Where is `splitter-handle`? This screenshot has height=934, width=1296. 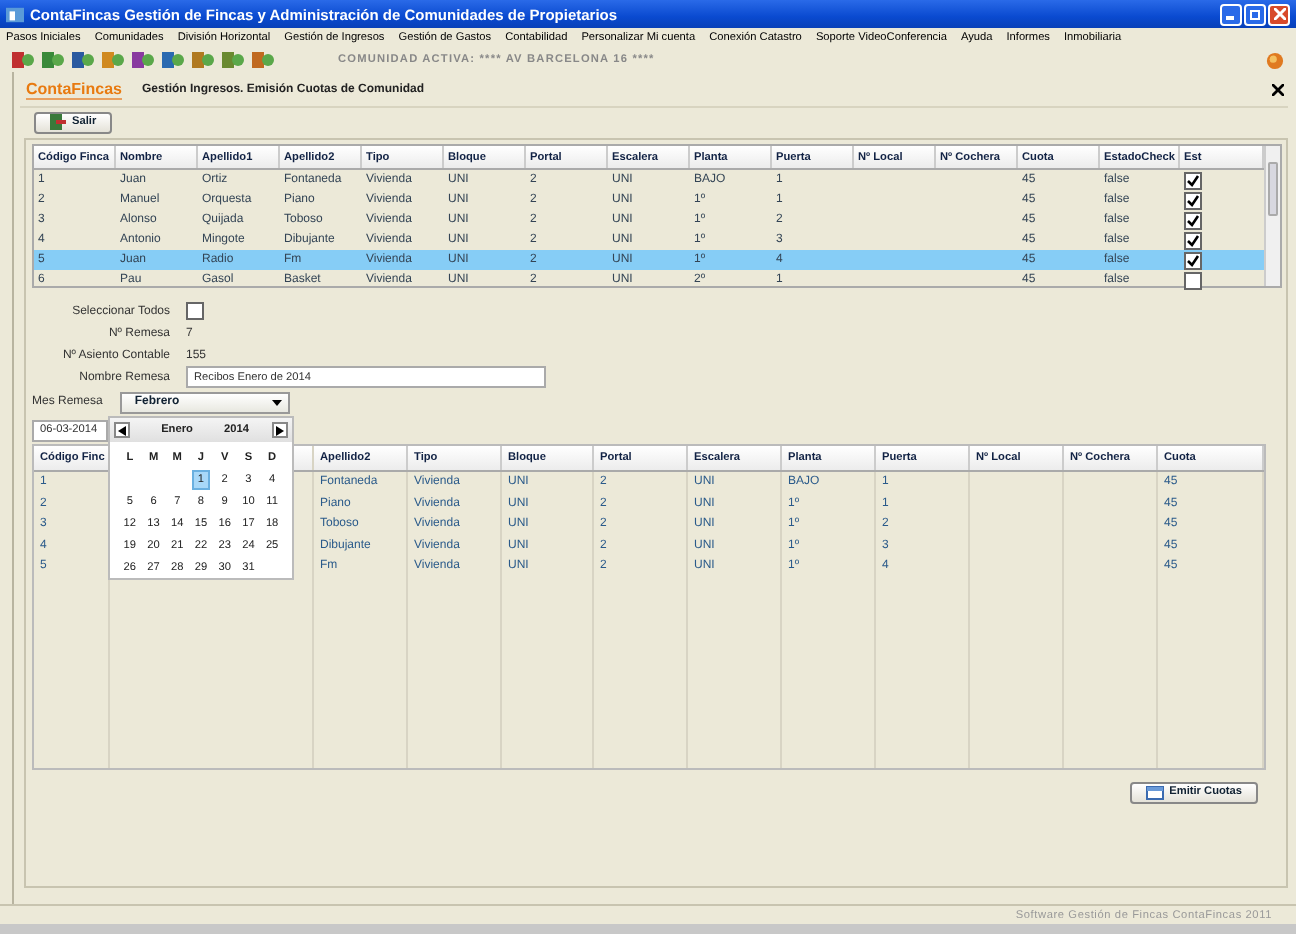
splitter-handle is located at coordinates (10, 488).